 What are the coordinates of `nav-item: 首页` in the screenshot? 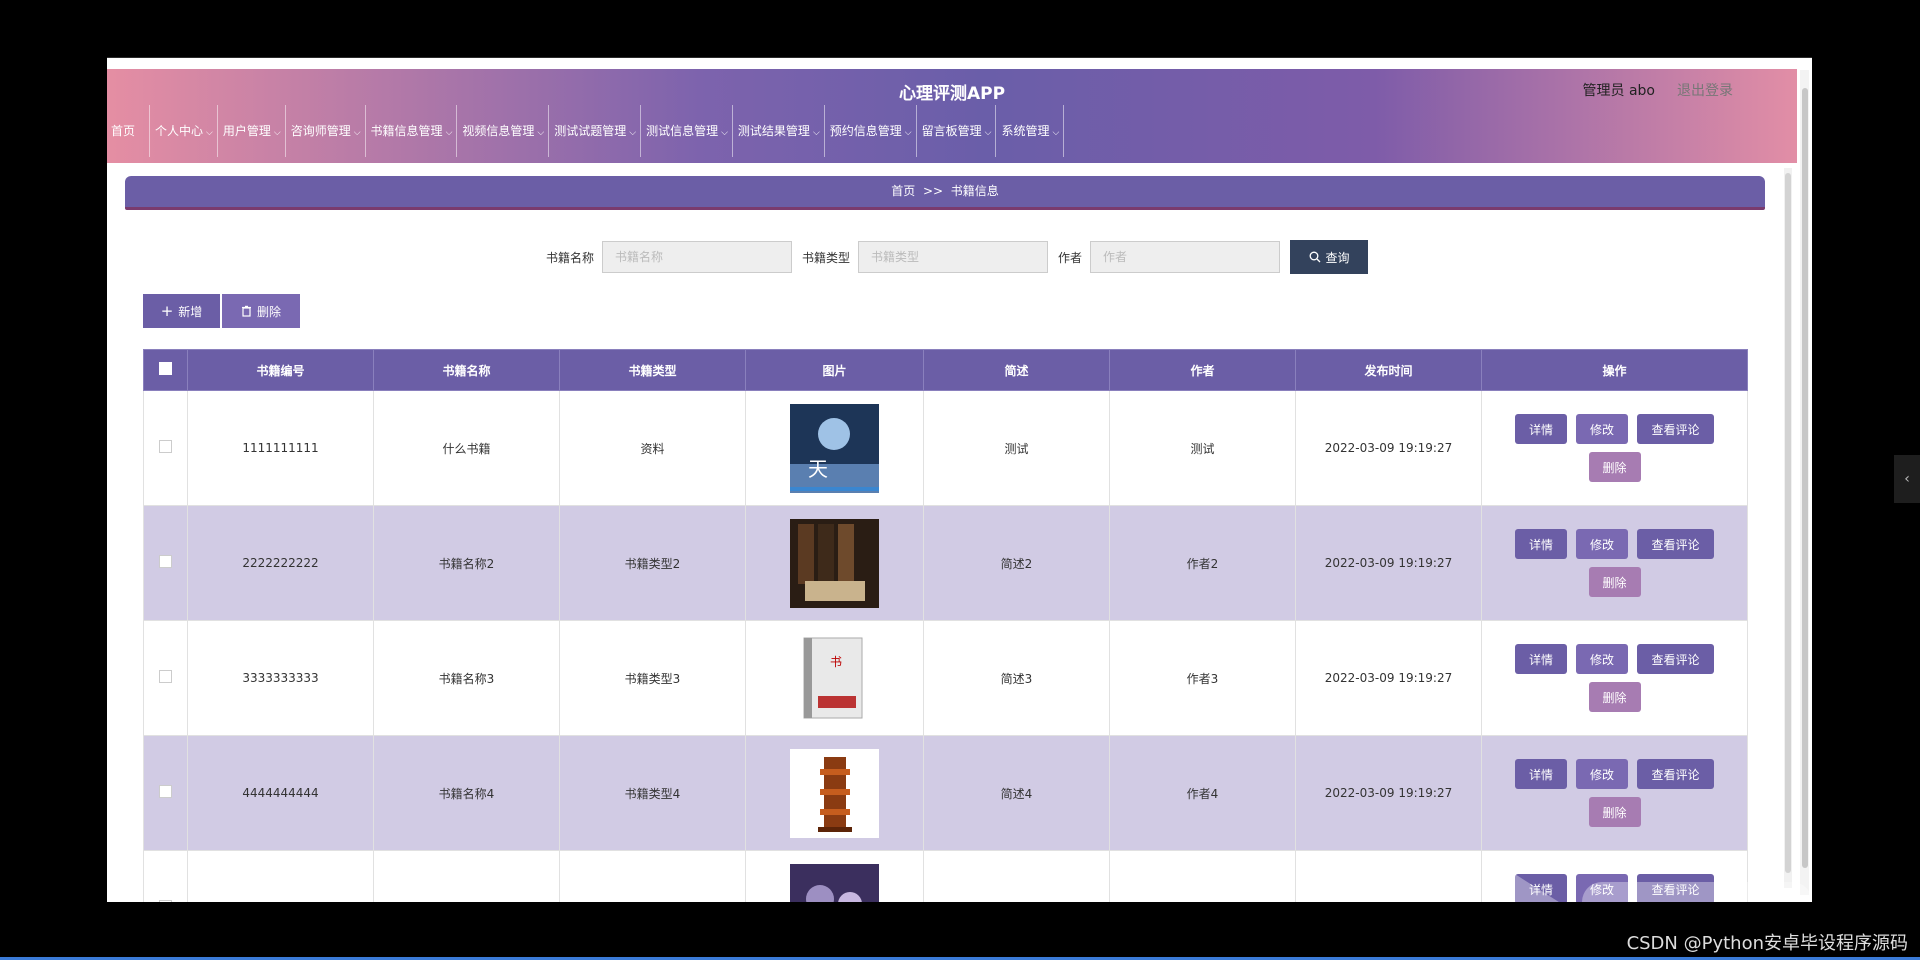 It's located at (129, 131).